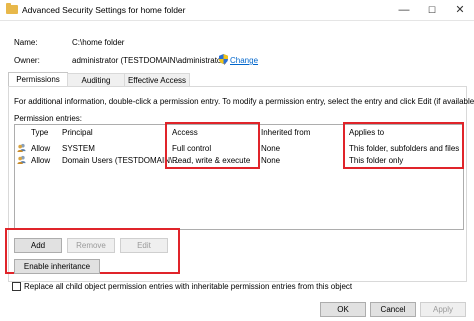 Image resolution: width=474 pixels, height=321 pixels. Describe the element at coordinates (223, 59) in the screenshot. I see `uac-shield-icon` at that location.